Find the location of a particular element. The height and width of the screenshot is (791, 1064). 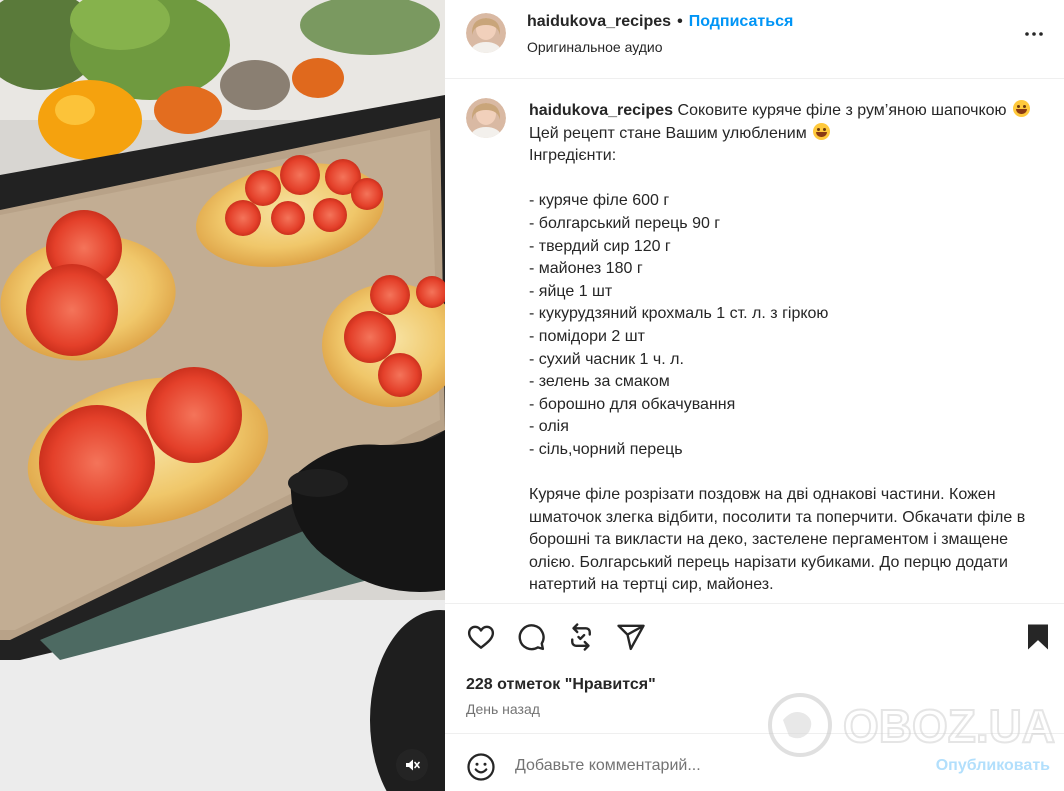

mute-button is located at coordinates (412, 765).